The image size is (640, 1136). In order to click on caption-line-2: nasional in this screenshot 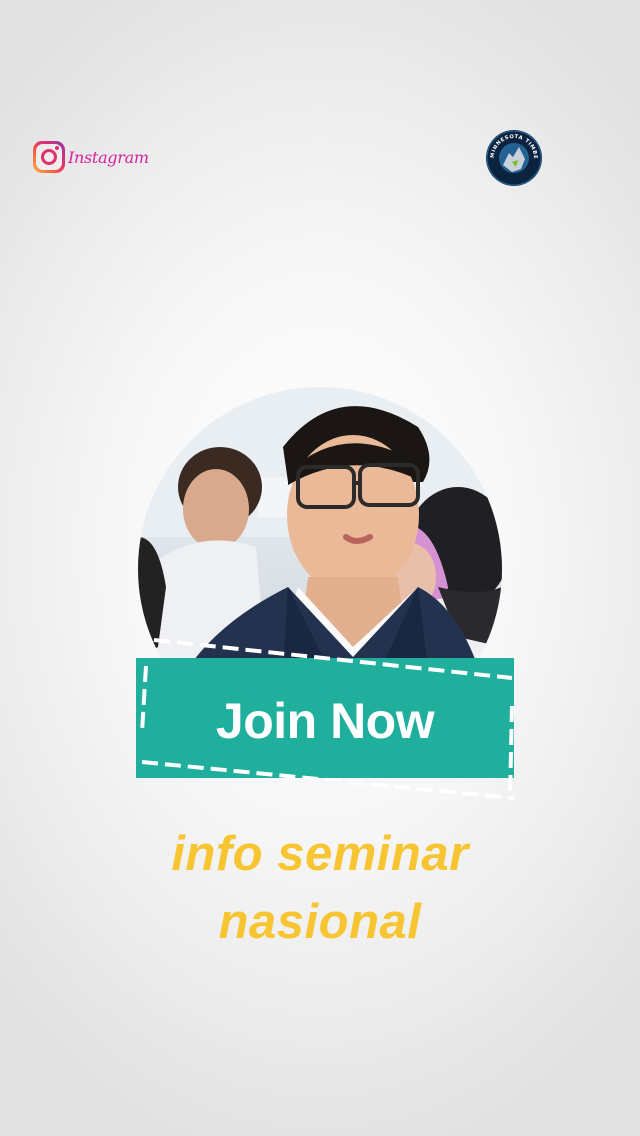, I will do `click(320, 922)`.